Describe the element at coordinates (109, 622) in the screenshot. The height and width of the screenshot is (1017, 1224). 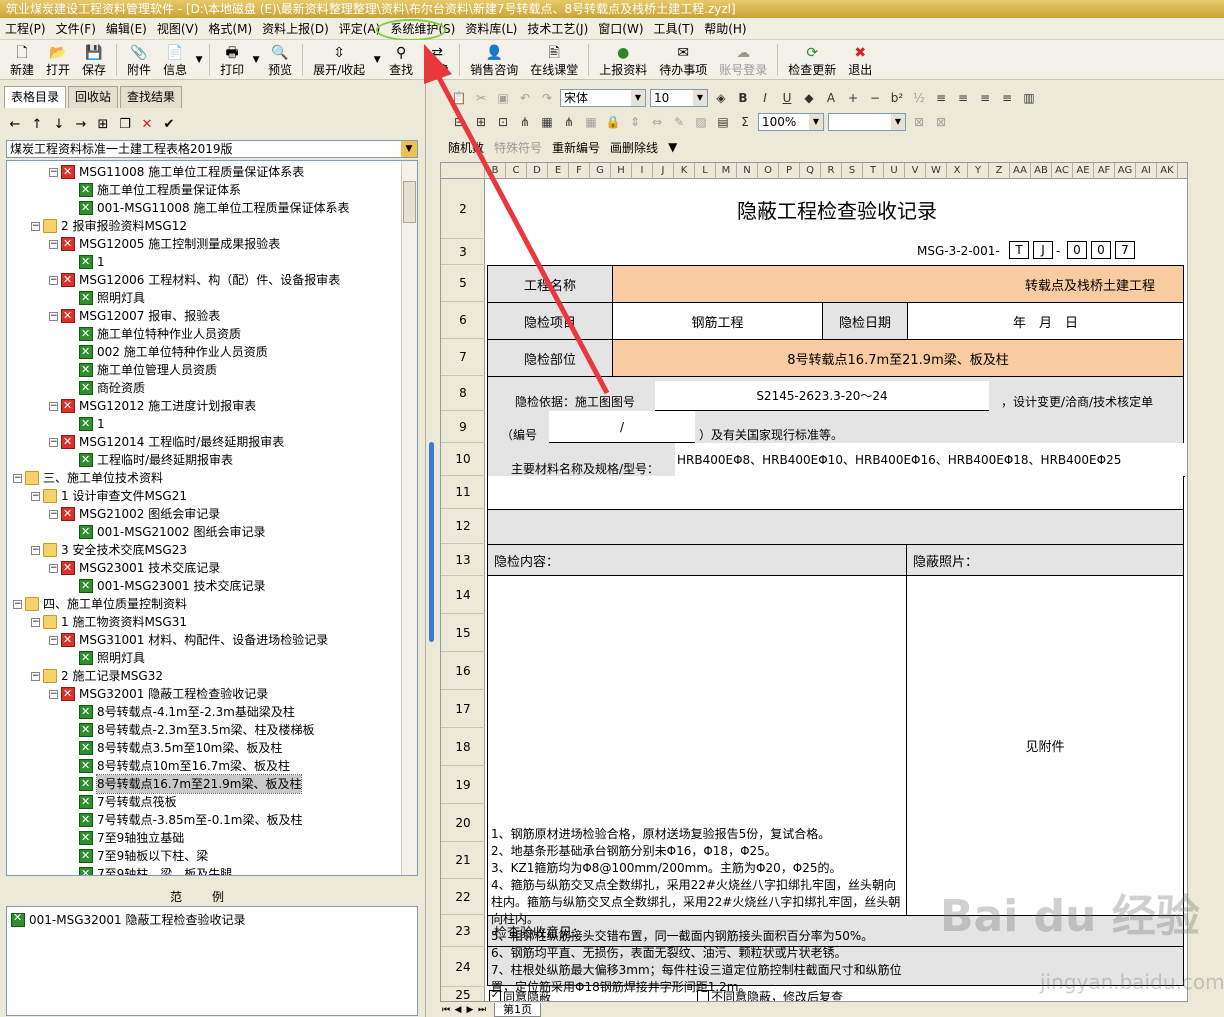
I see `tree-node: − 1 施工物资资料MSG31` at that location.